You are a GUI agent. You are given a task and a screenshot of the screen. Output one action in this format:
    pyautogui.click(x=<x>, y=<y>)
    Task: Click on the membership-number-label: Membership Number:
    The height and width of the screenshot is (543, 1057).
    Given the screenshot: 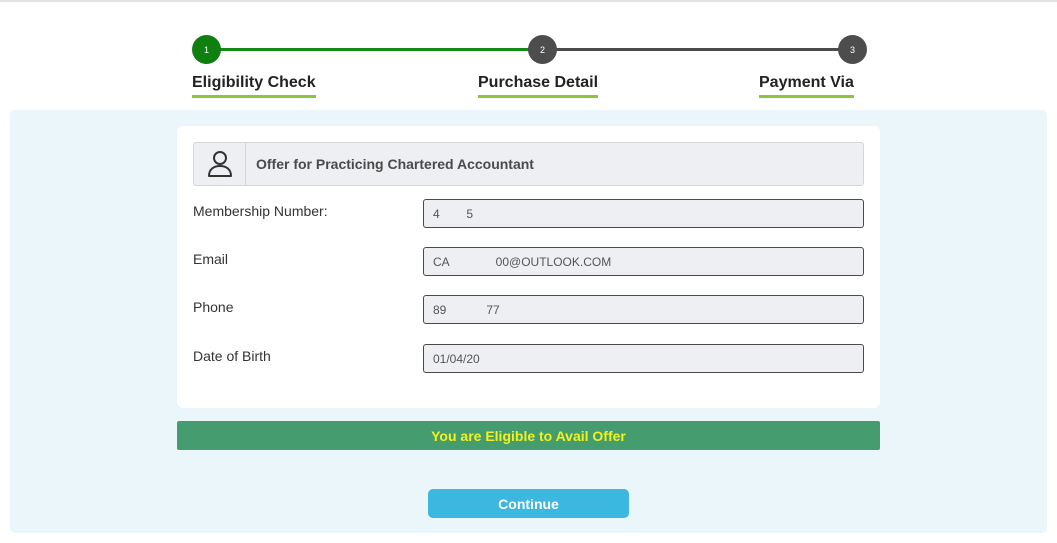 What is the action you would take?
    pyautogui.click(x=260, y=211)
    